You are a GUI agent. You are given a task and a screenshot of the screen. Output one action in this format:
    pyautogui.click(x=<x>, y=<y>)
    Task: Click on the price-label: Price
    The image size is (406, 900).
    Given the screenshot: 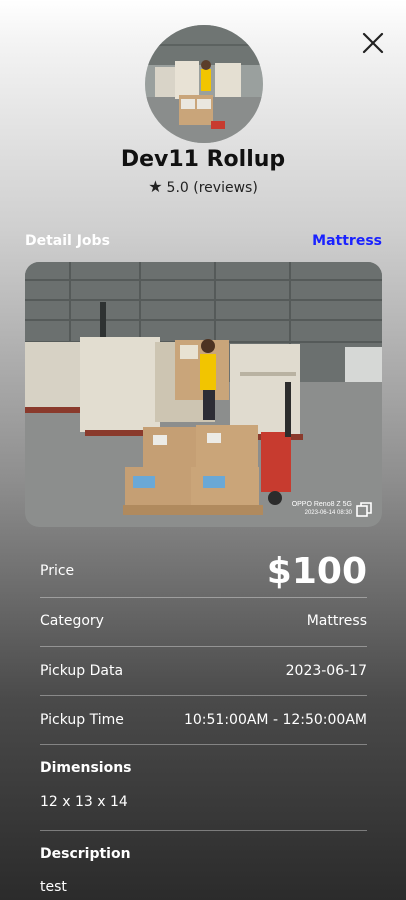 What is the action you would take?
    pyautogui.click(x=57, y=571)
    